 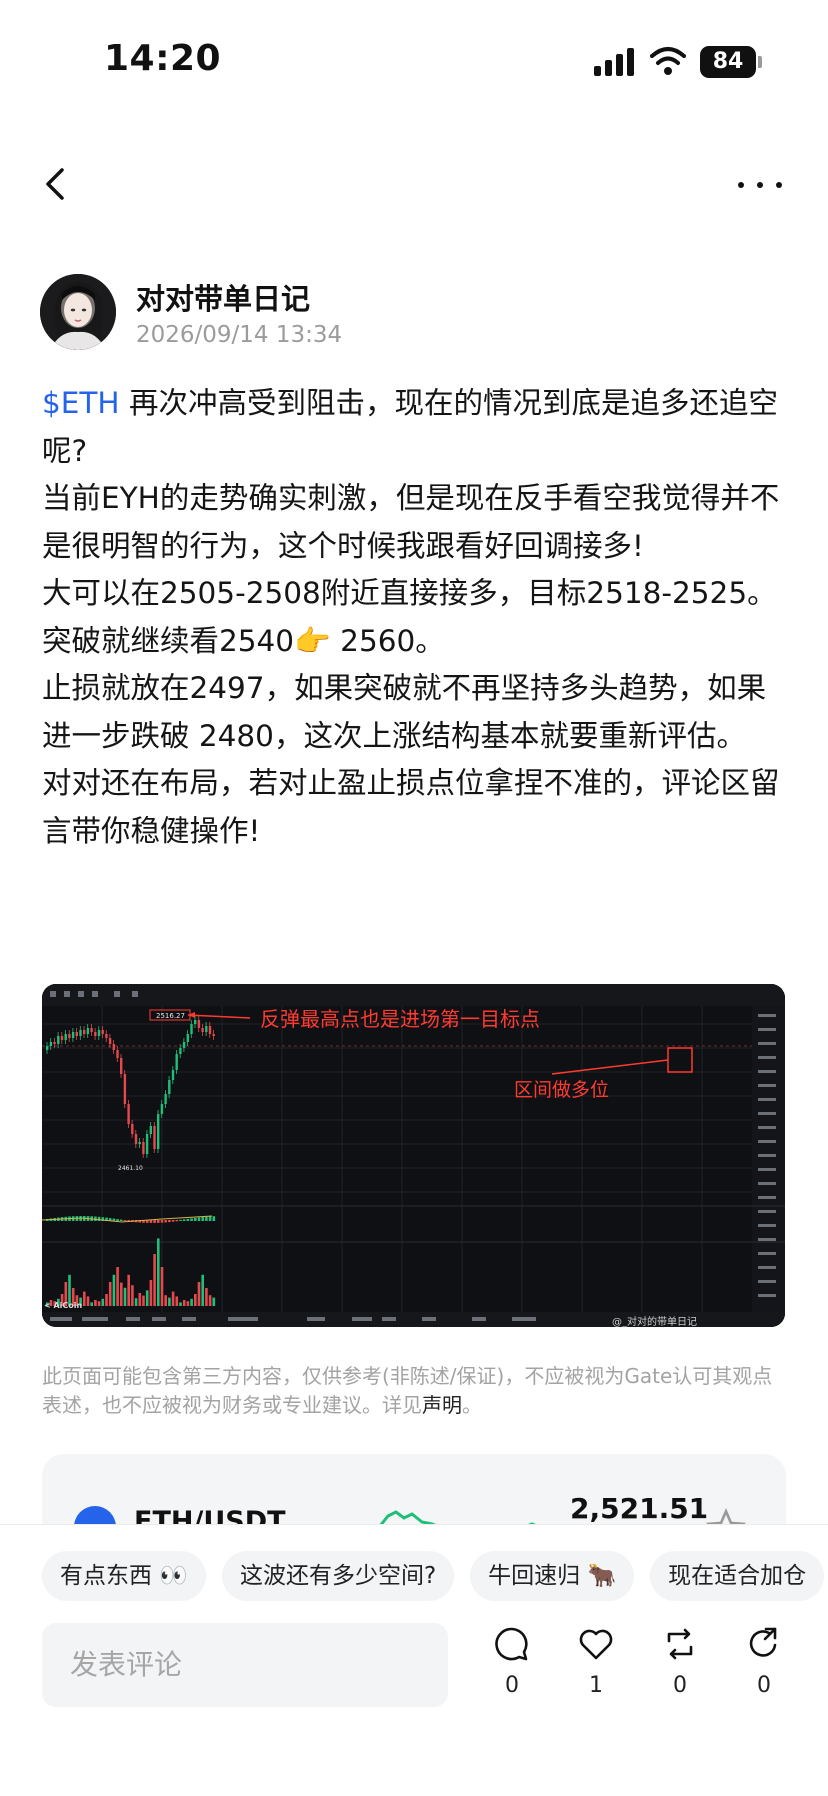 I want to click on quick-reply-chips: 有点东西 👀 这波还有多少空间? 牛回速归 🐂 现在适合加仓, so click(x=435, y=1577).